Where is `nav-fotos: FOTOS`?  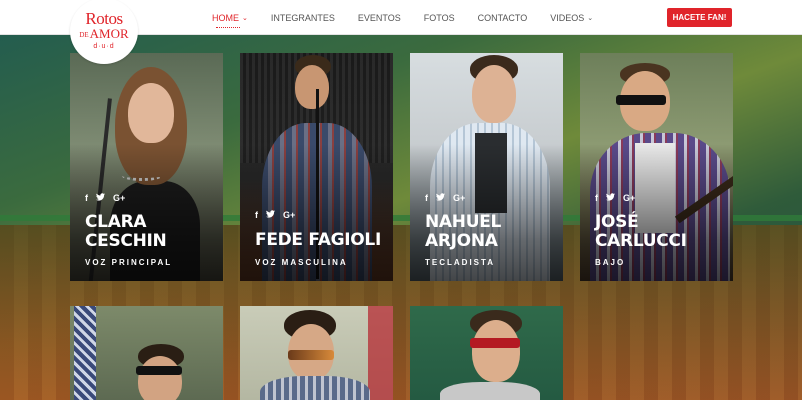
nav-fotos: FOTOS is located at coordinates (439, 18).